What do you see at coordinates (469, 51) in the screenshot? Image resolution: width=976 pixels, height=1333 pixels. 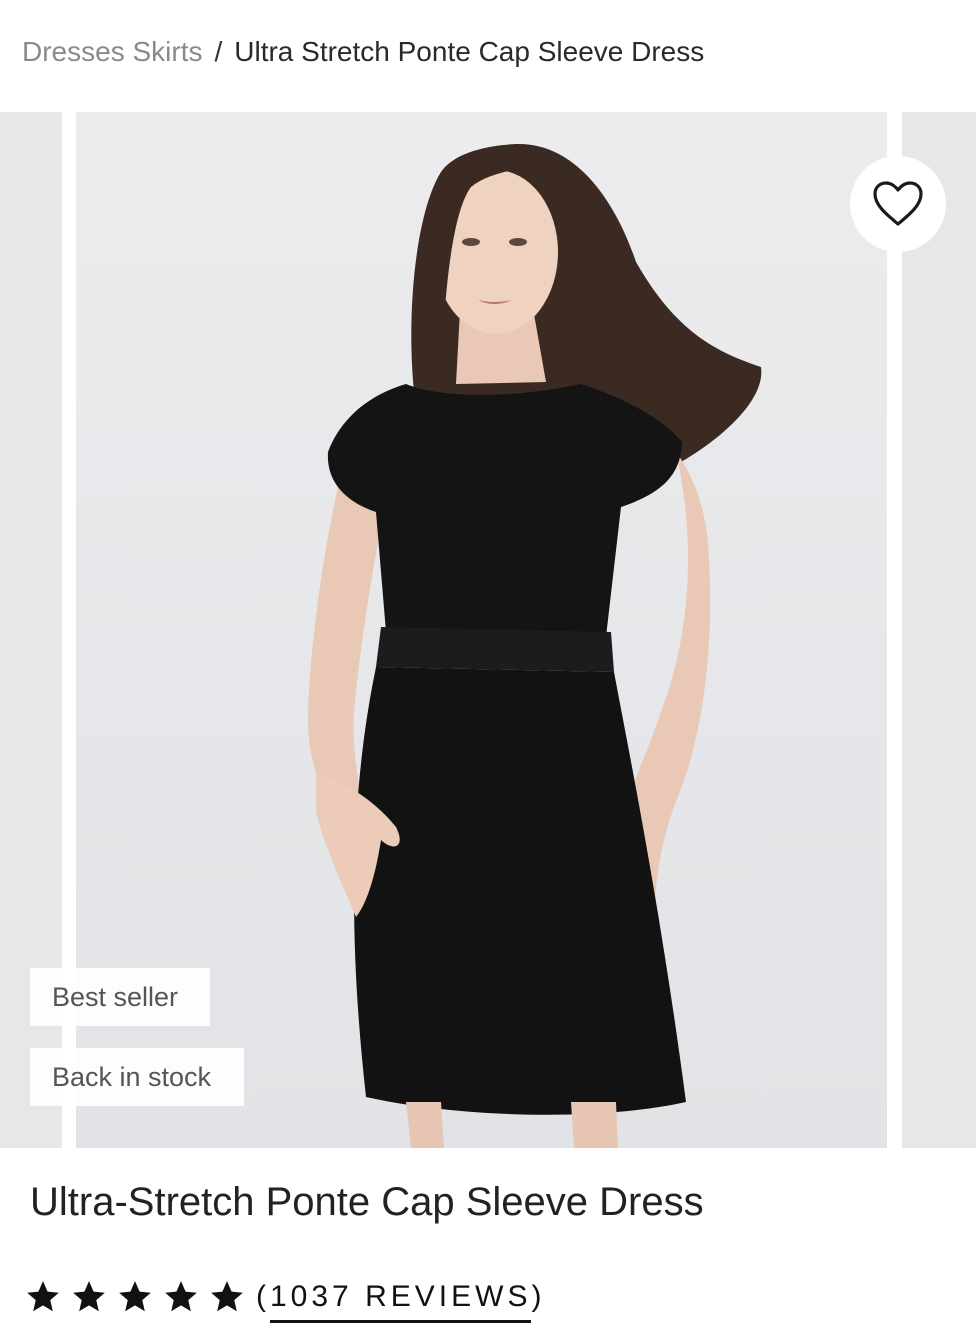 I see `breadcrumb-current: Ultra Stretch Ponte Cap Sleeve Dress` at bounding box center [469, 51].